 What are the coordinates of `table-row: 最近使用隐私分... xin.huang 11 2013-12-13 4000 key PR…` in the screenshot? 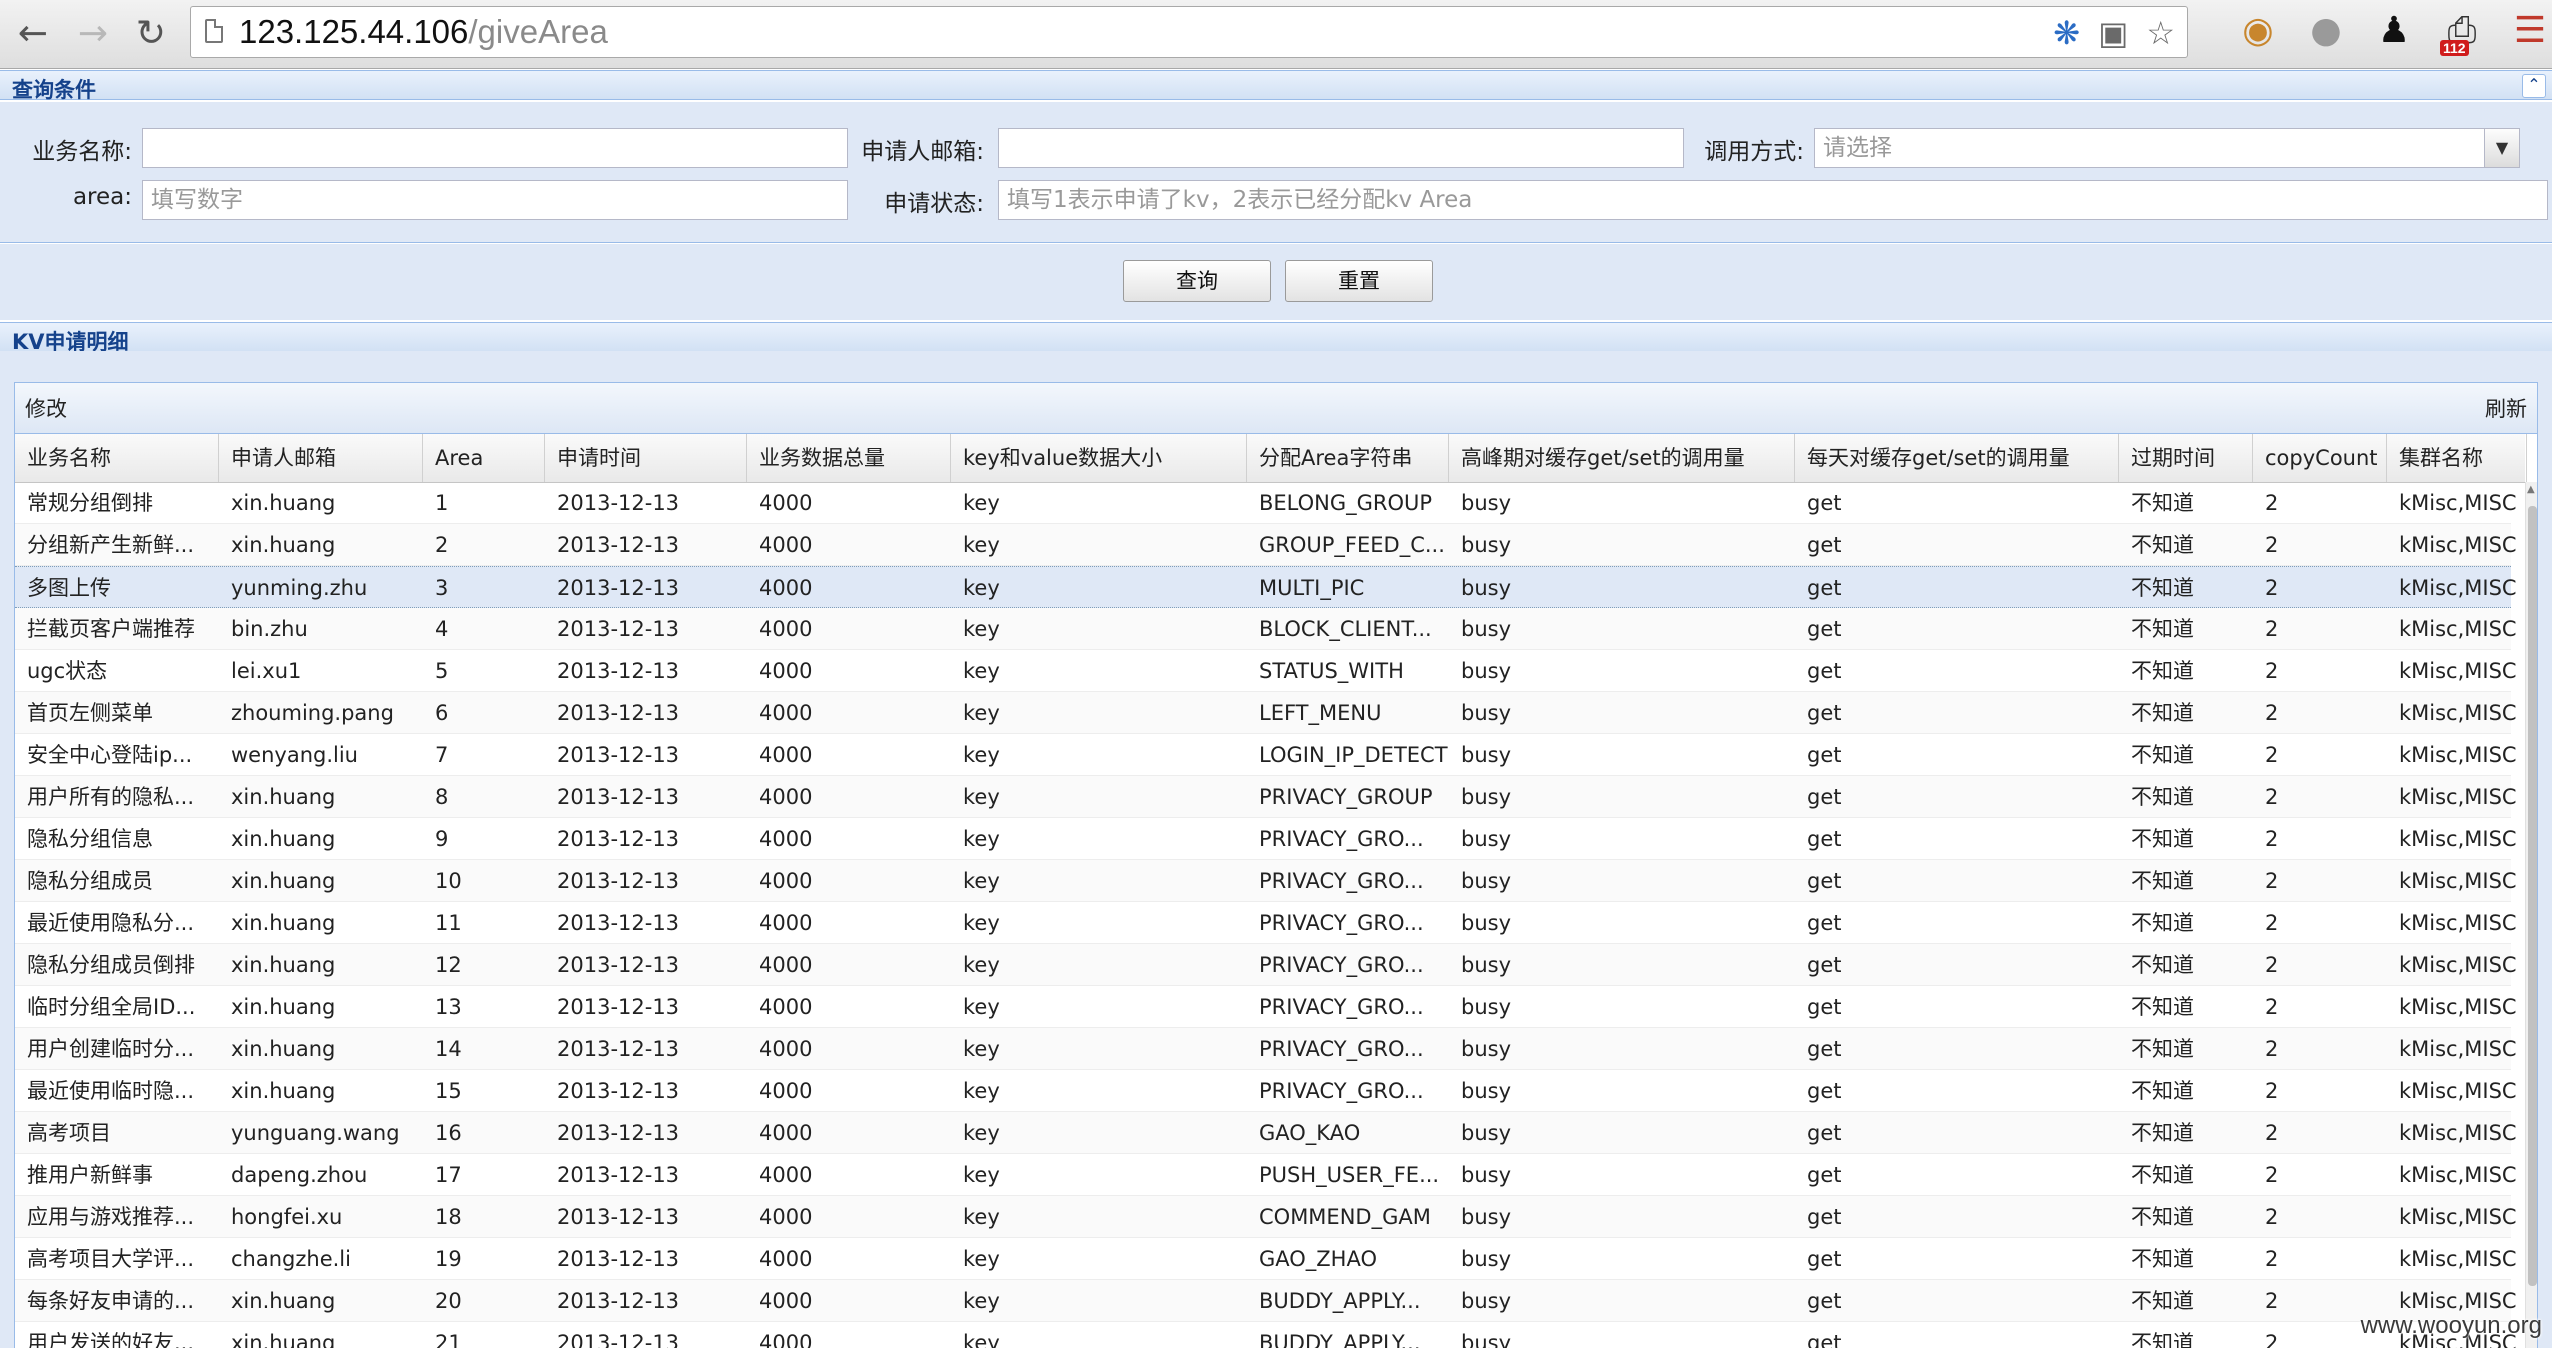 It's located at (1266, 923).